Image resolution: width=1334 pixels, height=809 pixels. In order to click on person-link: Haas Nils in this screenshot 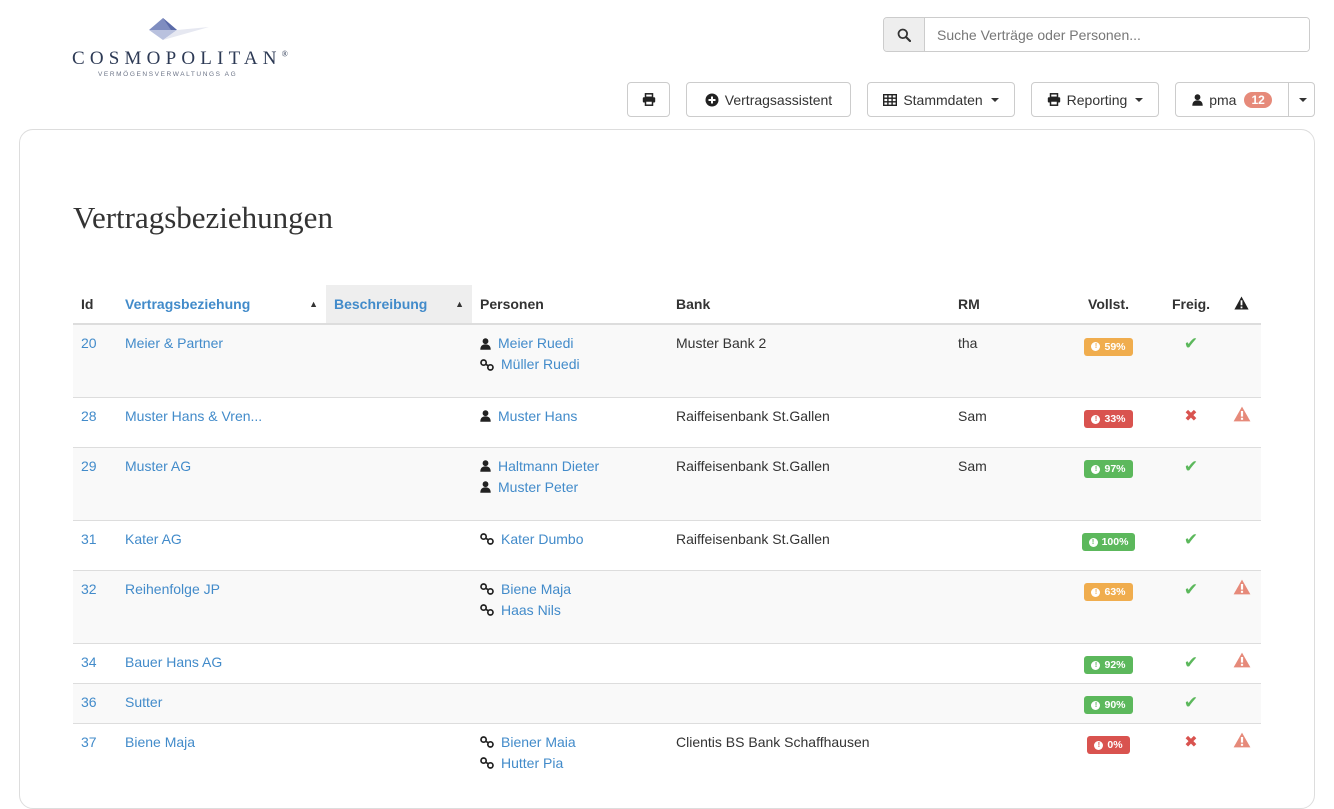, I will do `click(531, 610)`.